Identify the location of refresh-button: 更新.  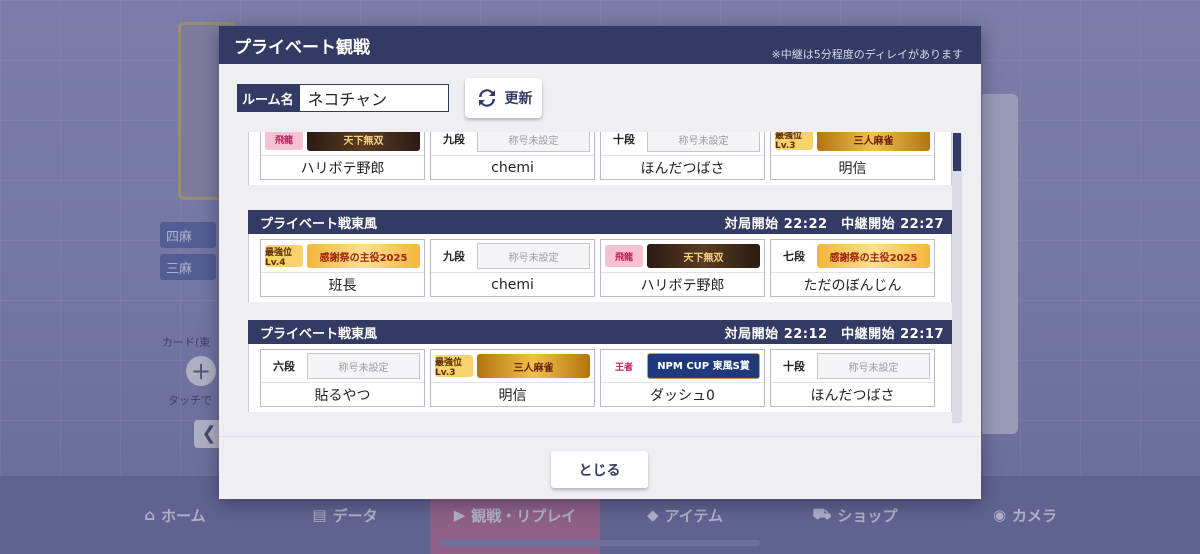
(503, 98).